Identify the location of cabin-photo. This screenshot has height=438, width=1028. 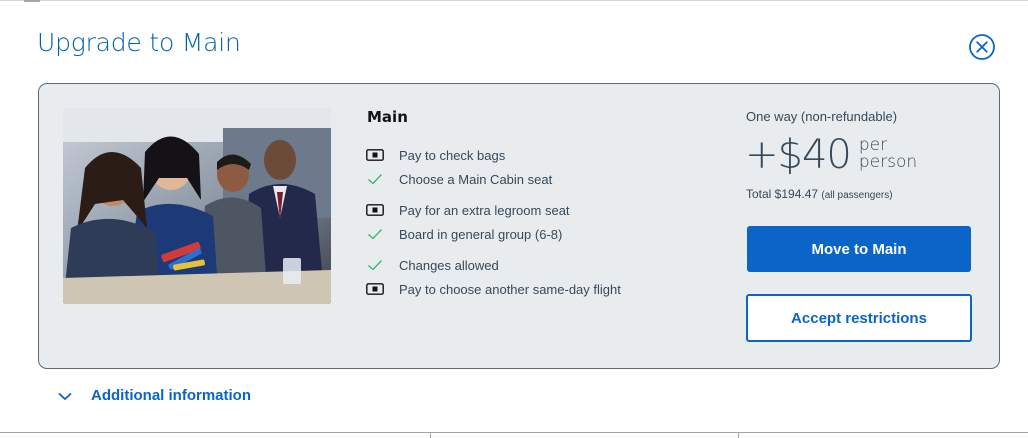
(197, 206).